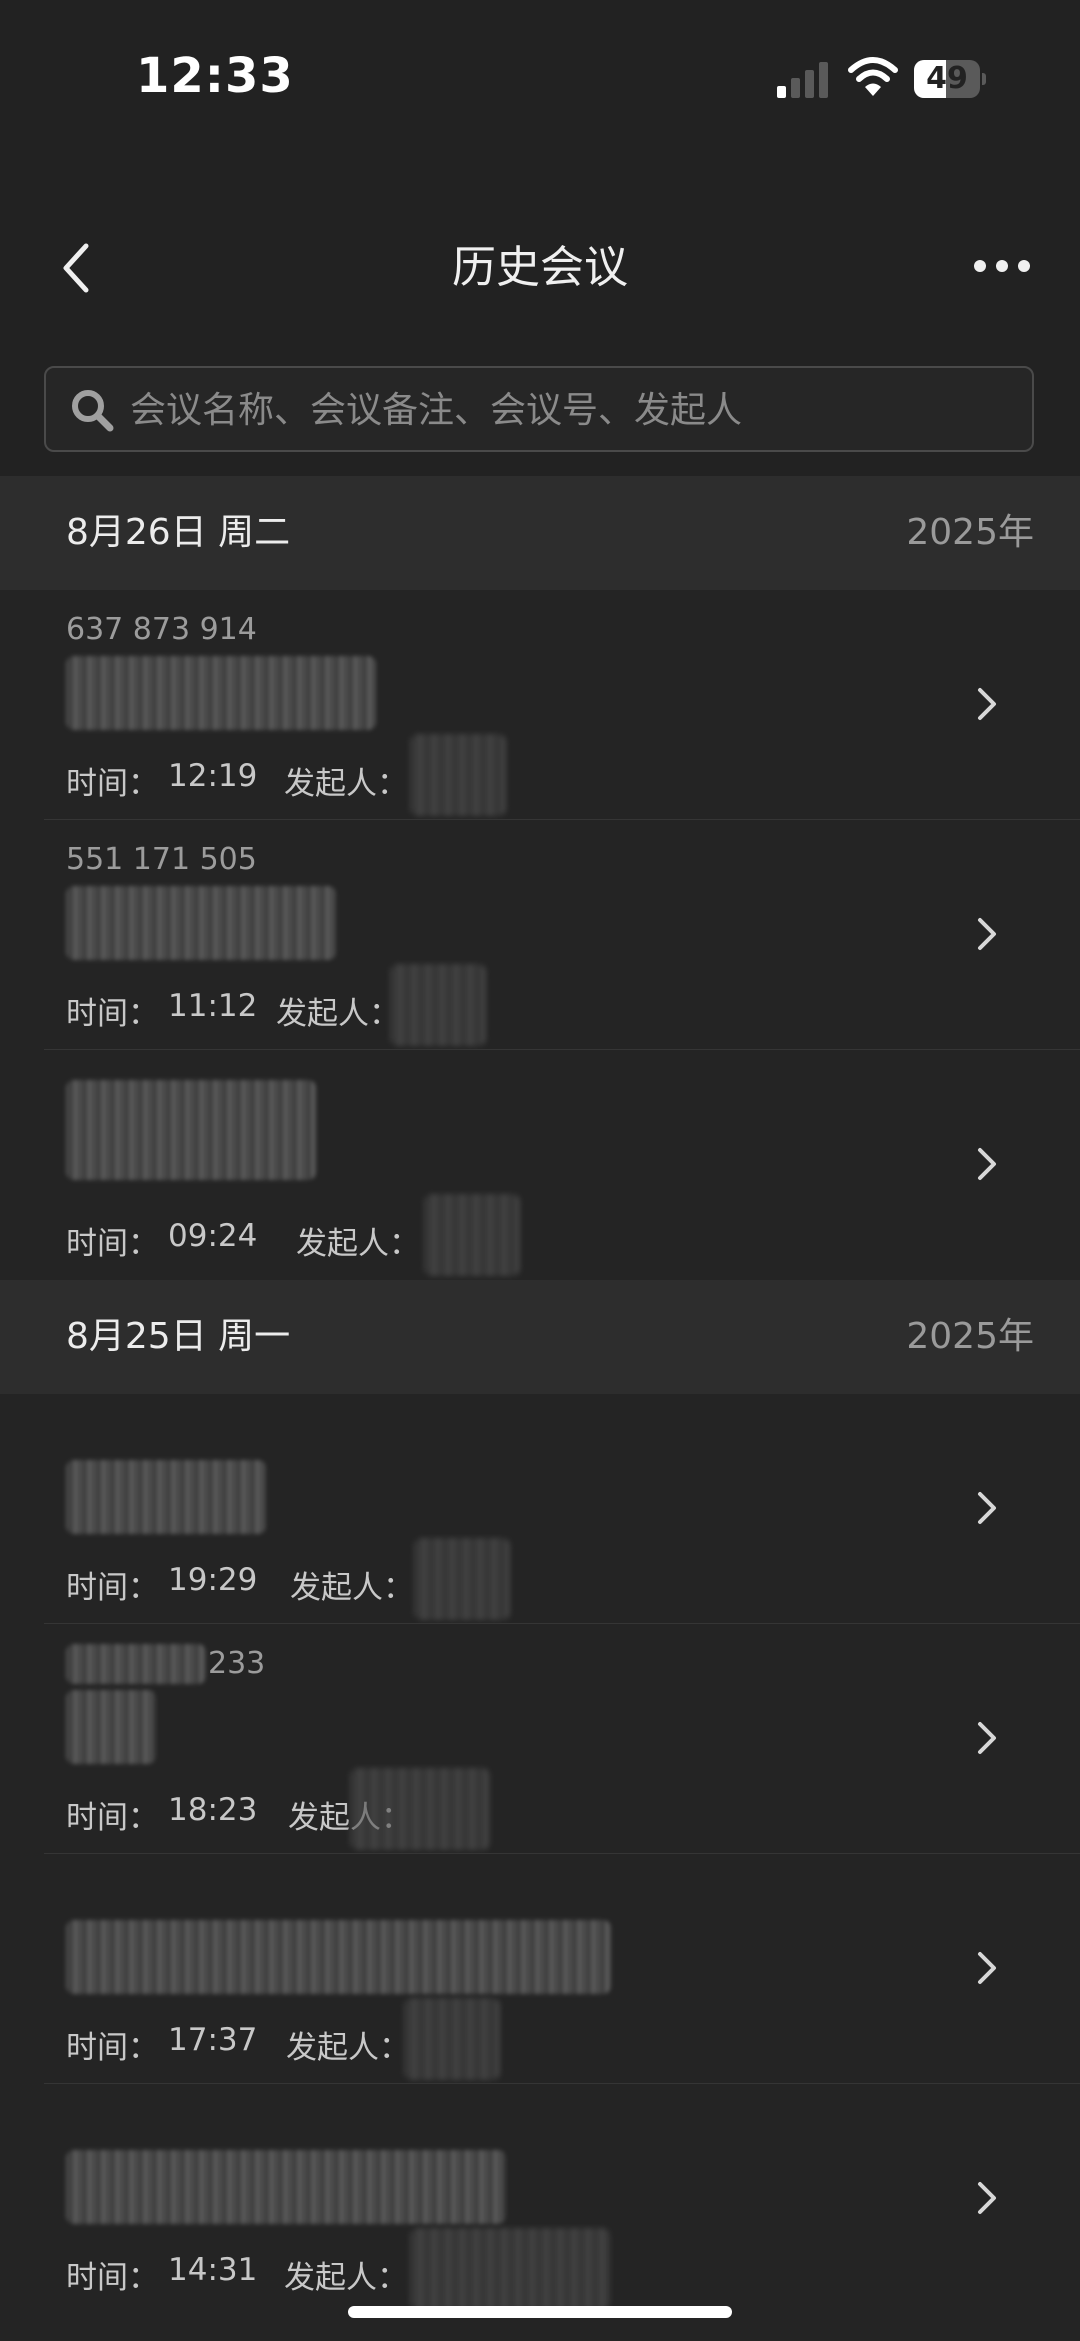 Image resolution: width=1080 pixels, height=2341 pixels. Describe the element at coordinates (237, 1663) in the screenshot. I see `meeting-id: 233` at that location.